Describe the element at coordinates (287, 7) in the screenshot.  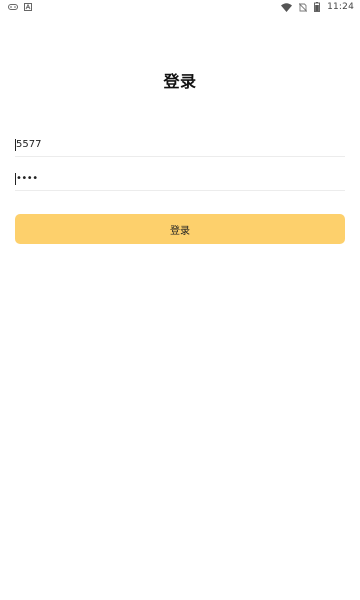
I see `wifi-icon` at that location.